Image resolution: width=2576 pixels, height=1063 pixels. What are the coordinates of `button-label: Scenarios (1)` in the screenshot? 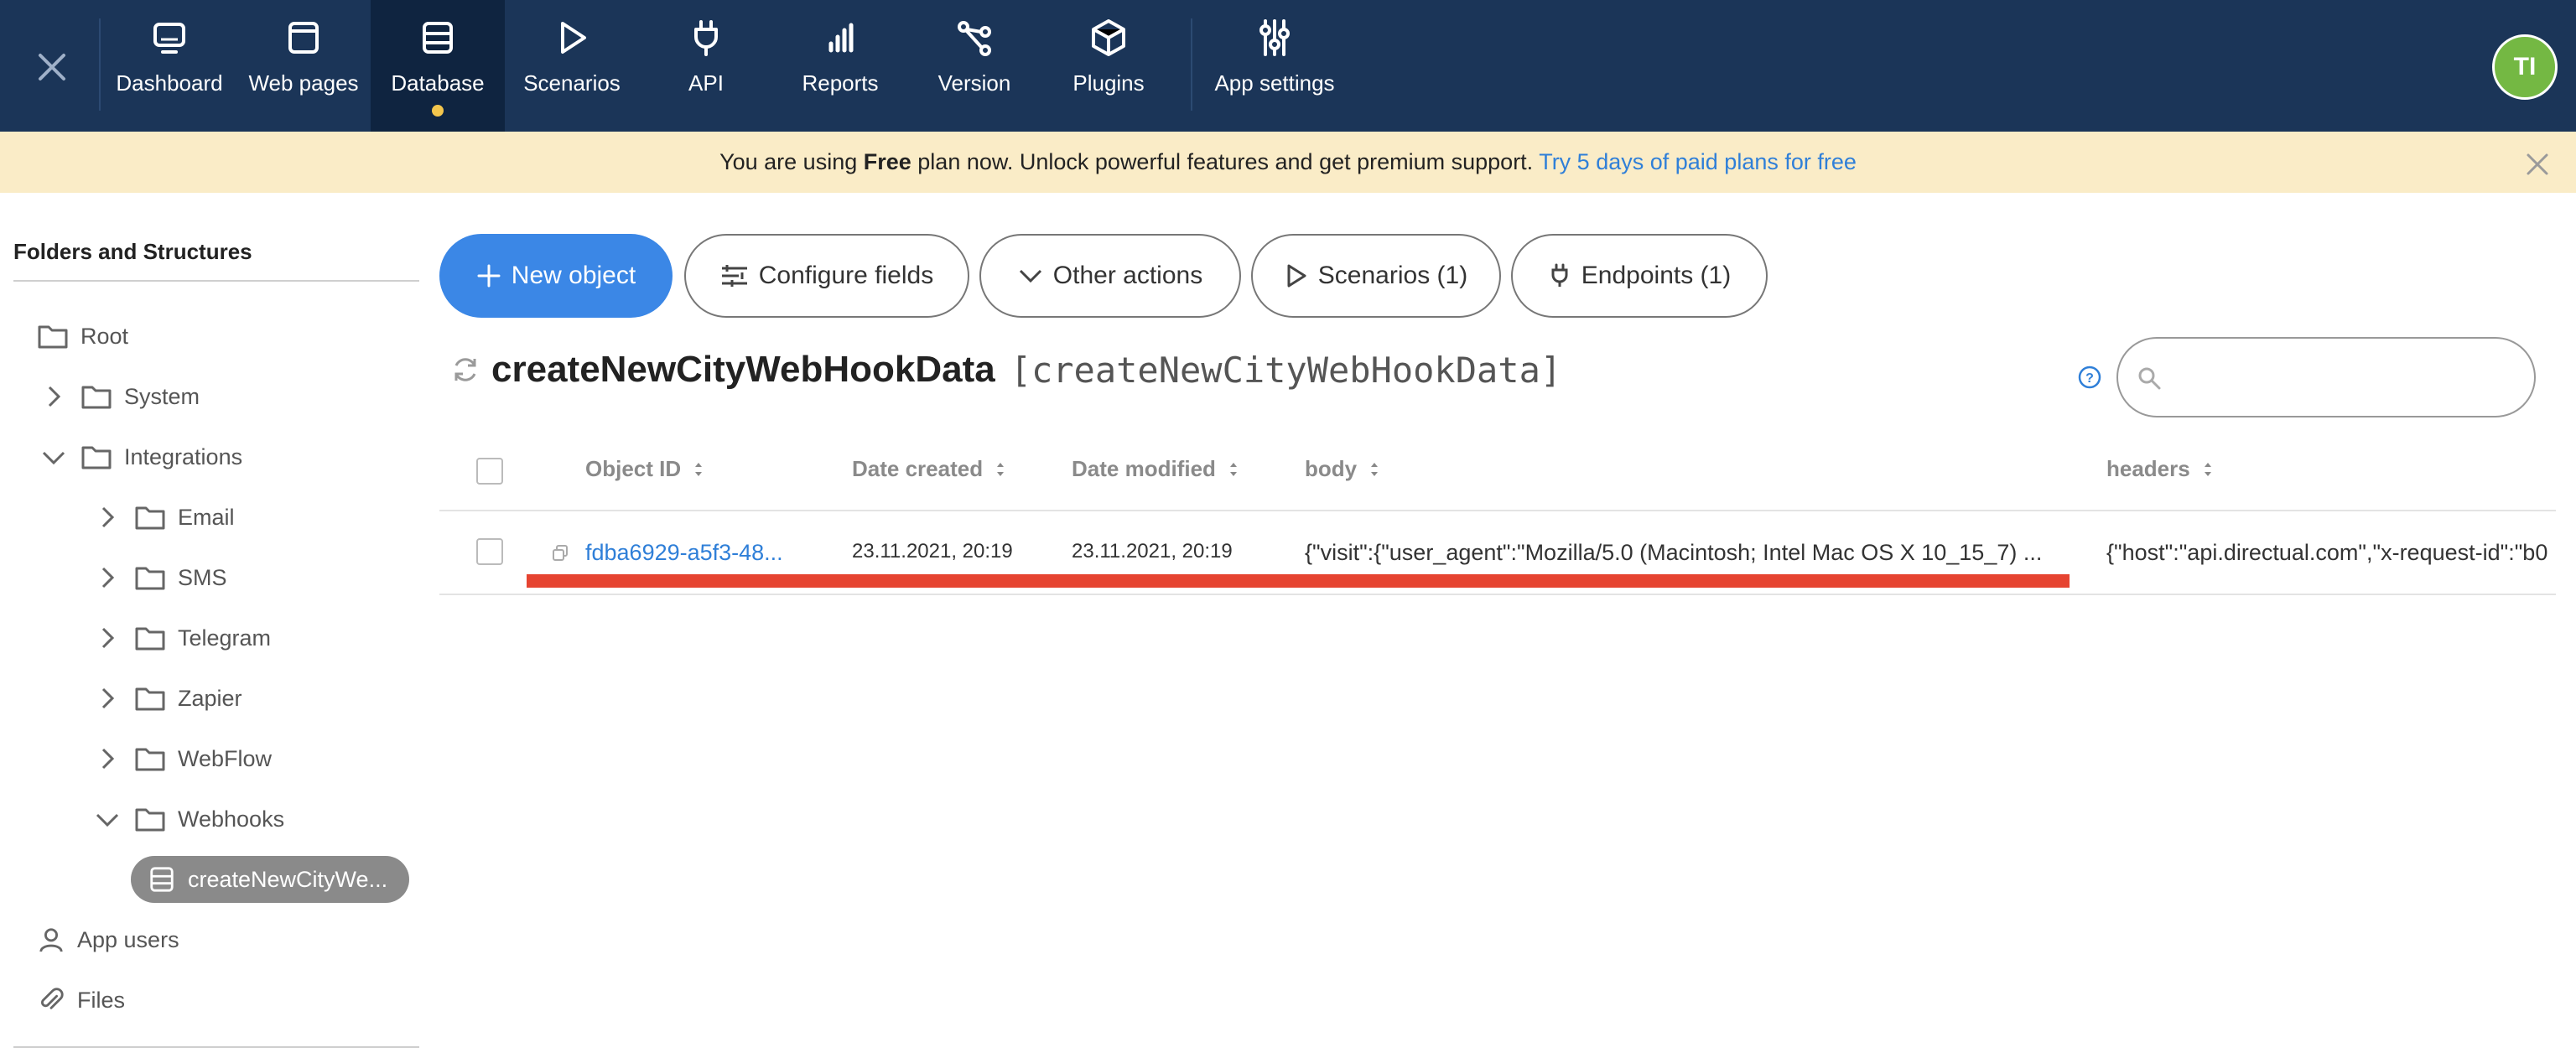 It's located at (1392, 275).